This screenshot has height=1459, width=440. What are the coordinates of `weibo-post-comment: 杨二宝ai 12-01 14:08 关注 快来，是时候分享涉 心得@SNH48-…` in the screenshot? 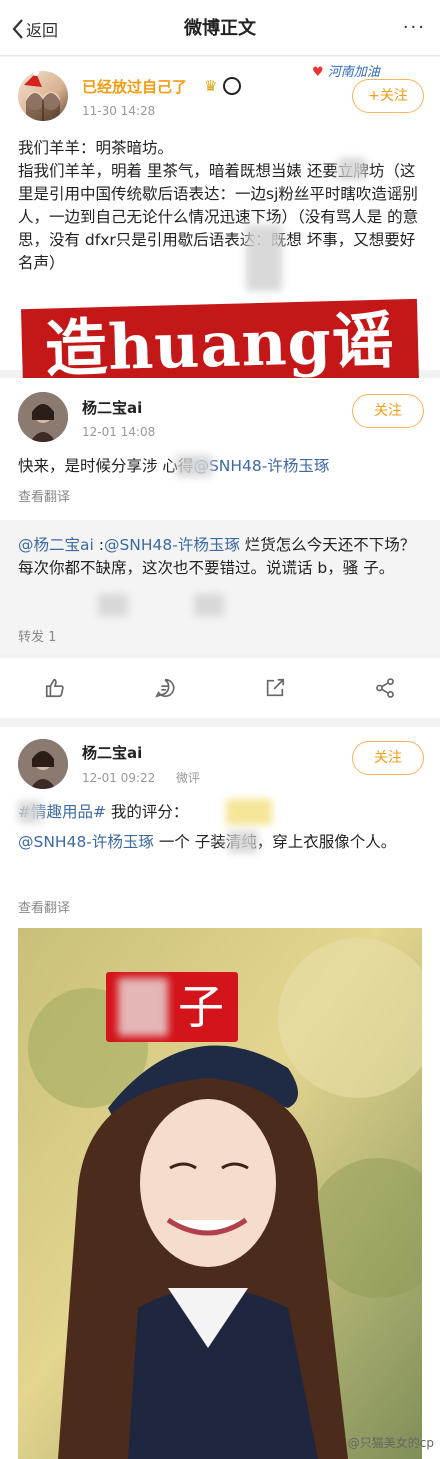 It's located at (220, 449).